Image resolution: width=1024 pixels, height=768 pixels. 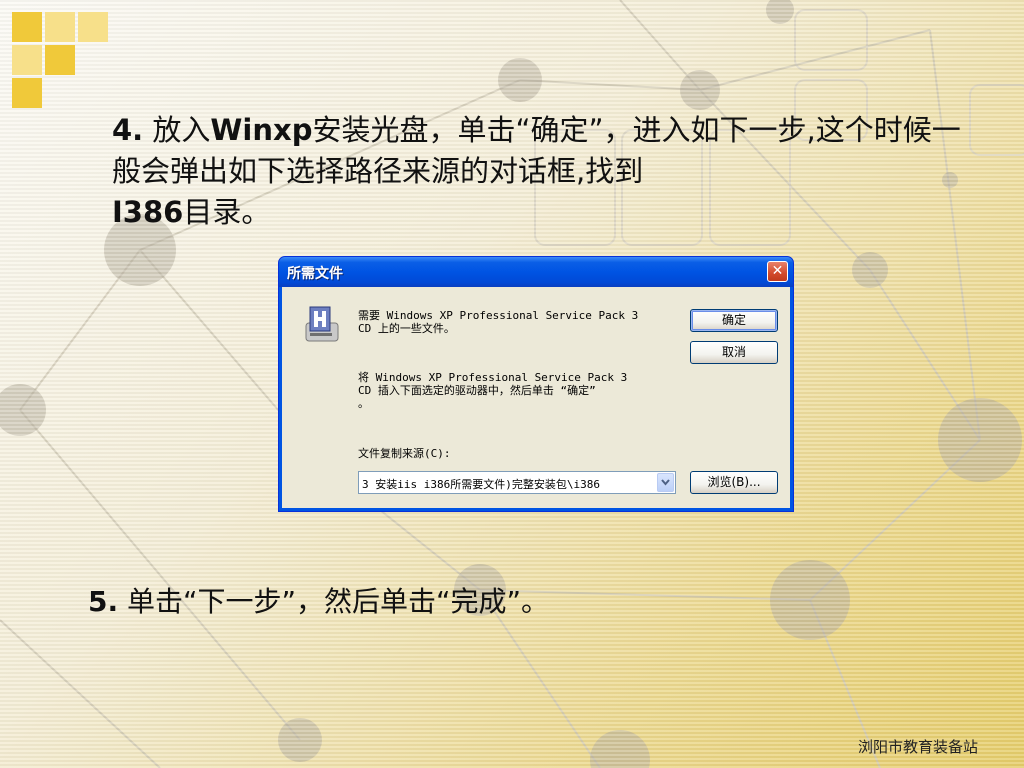 What do you see at coordinates (404, 453) in the screenshot?
I see `source-label: 文件复制来源(C):` at bounding box center [404, 453].